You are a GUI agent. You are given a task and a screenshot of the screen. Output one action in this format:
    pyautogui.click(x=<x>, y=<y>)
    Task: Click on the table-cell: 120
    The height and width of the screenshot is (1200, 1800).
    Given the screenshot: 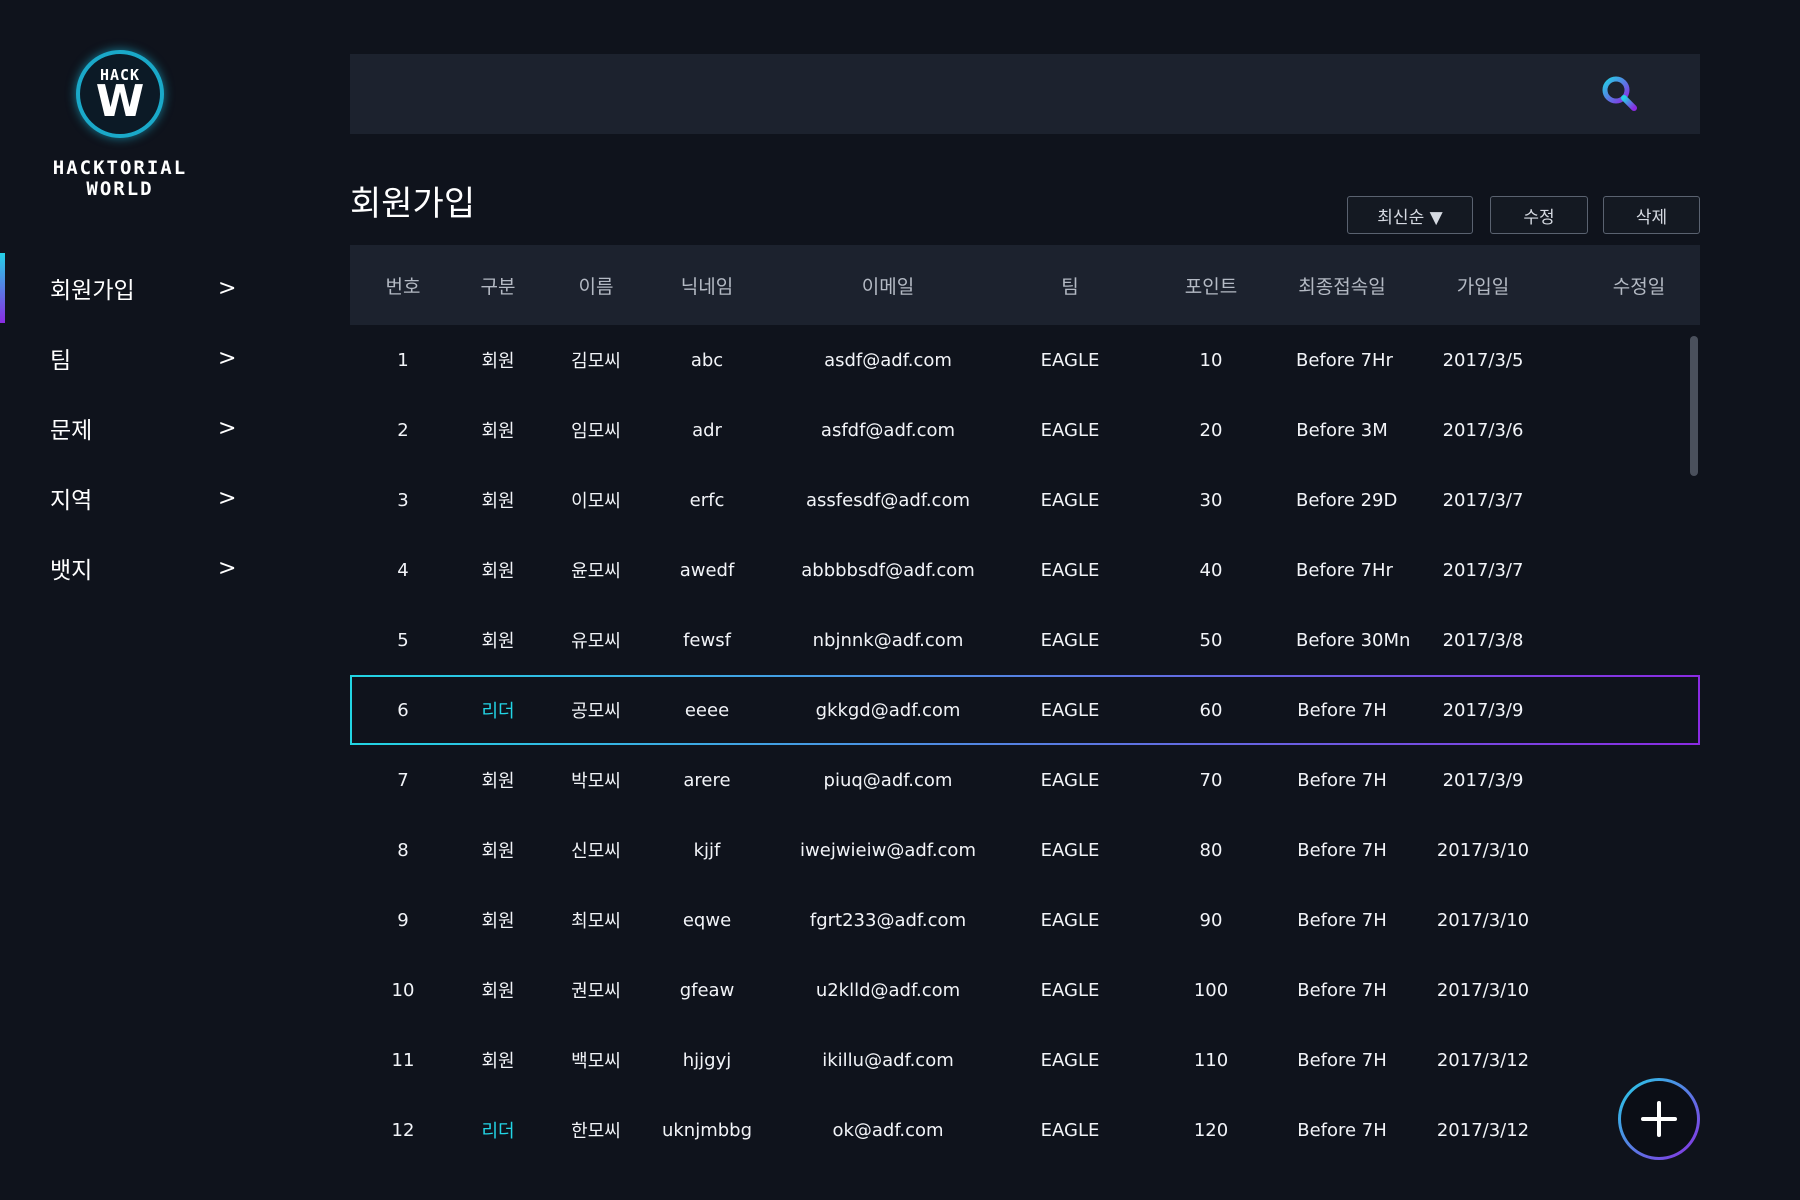 What is the action you would take?
    pyautogui.click(x=1211, y=1130)
    